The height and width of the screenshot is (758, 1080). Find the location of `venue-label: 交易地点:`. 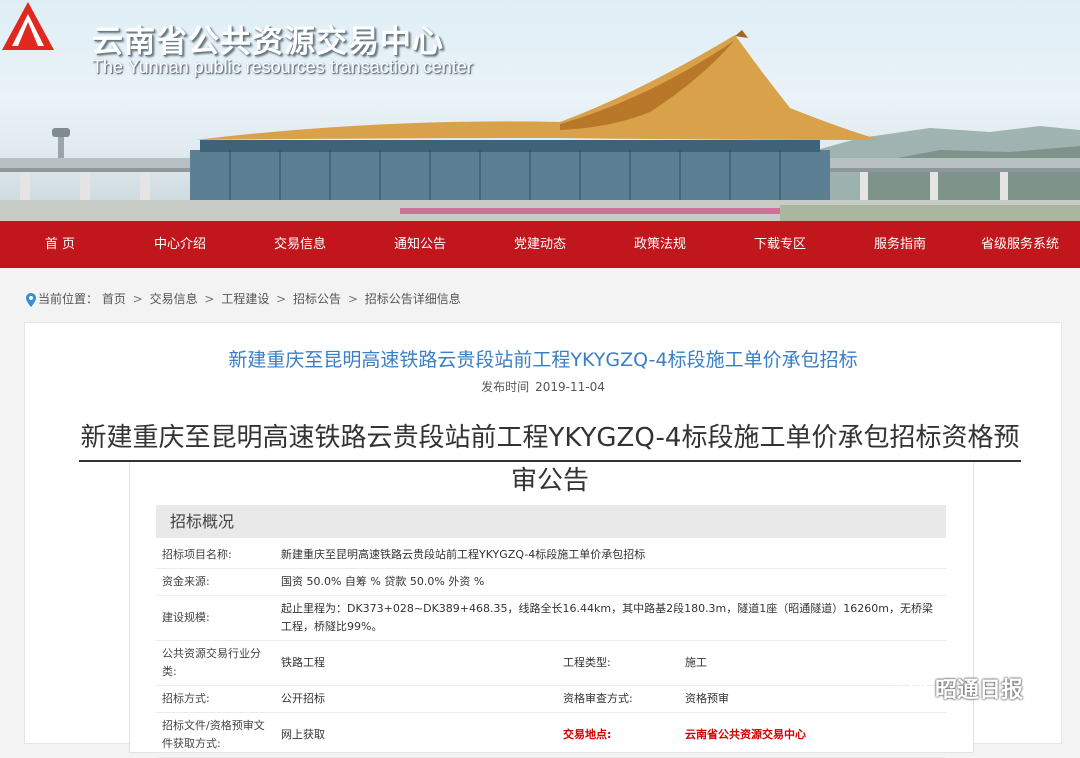

venue-label: 交易地点: is located at coordinates (618, 735).